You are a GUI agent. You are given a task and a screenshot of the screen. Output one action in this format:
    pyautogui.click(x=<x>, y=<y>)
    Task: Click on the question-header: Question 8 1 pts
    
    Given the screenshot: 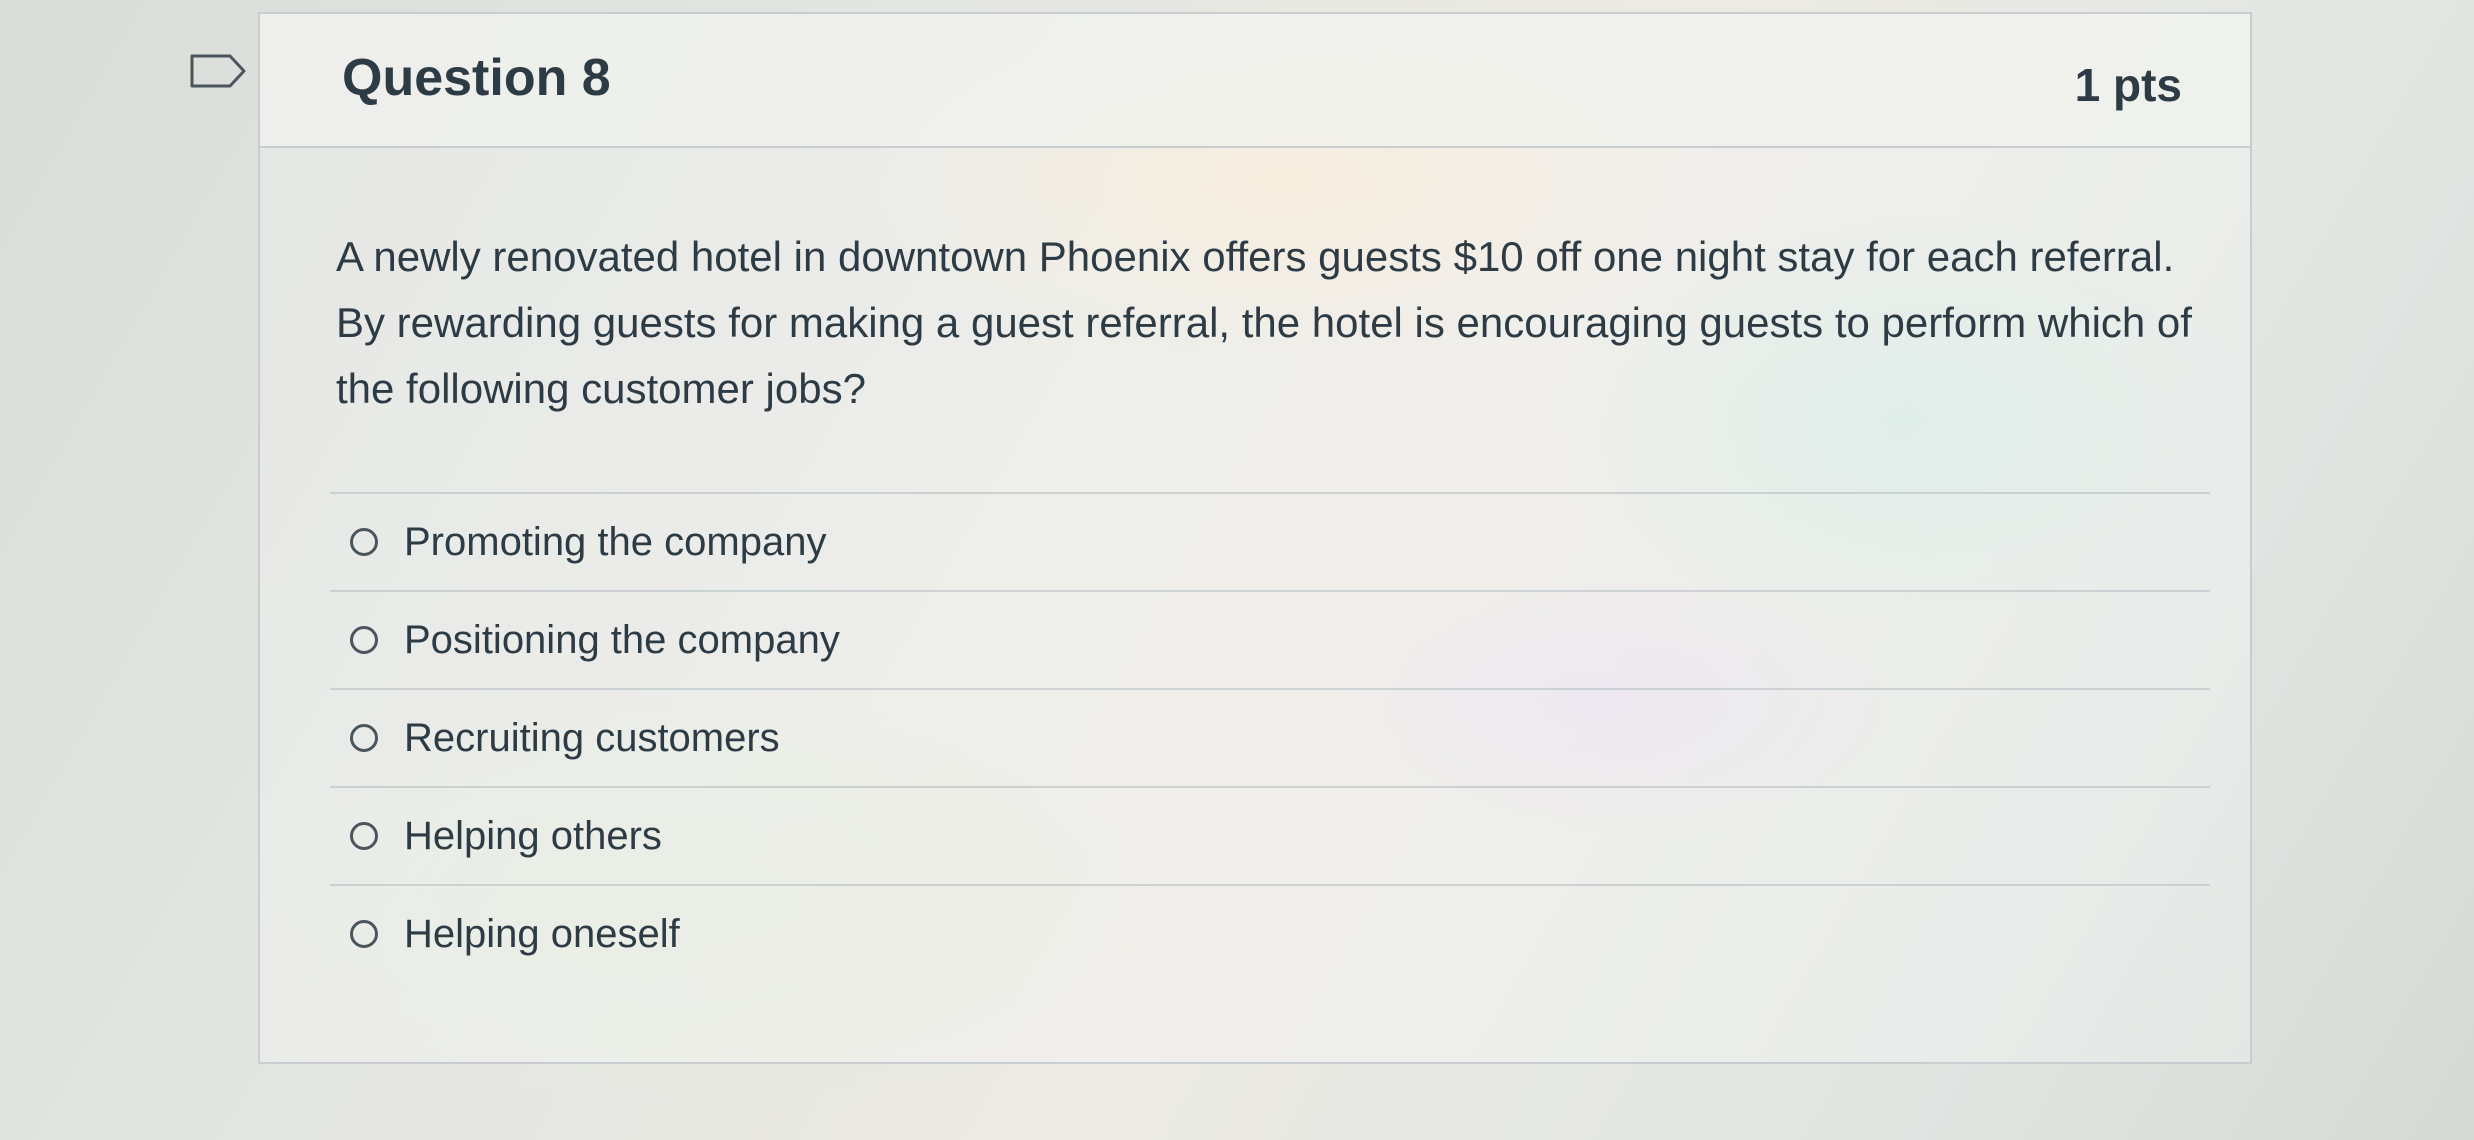 What is the action you would take?
    pyautogui.click(x=1255, y=81)
    